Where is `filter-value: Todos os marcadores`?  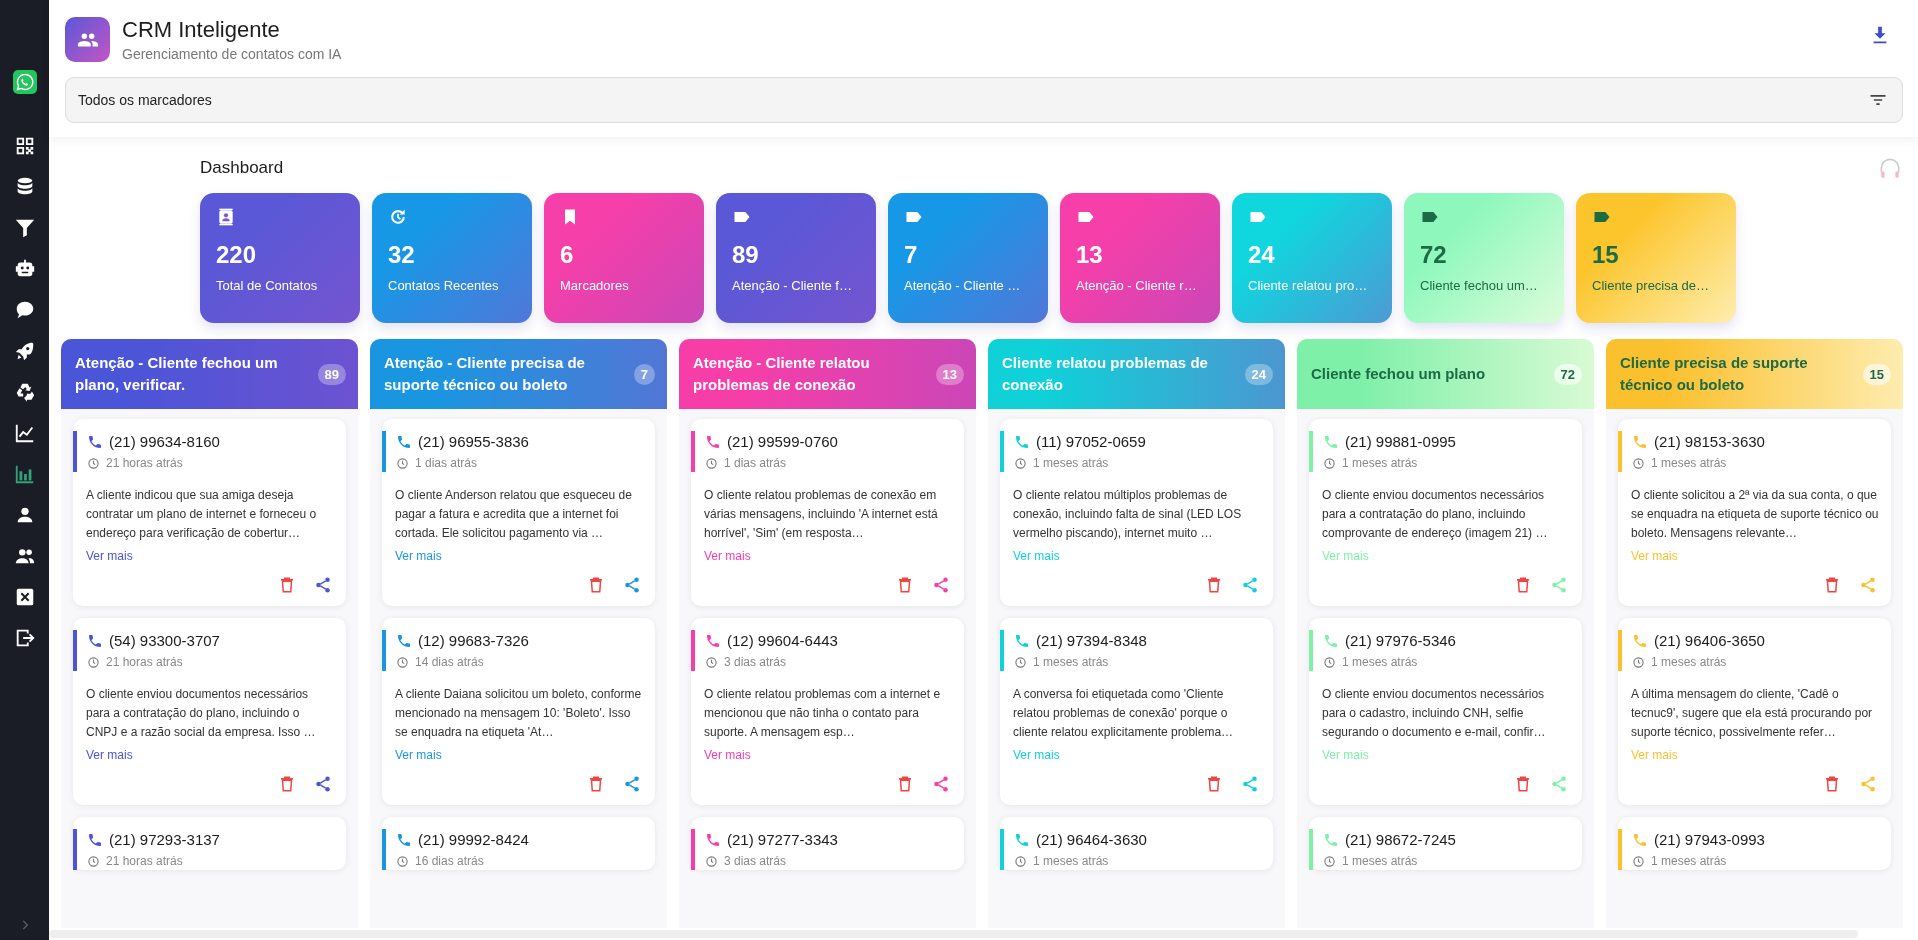
filter-value: Todos os marcadores is located at coordinates (145, 100).